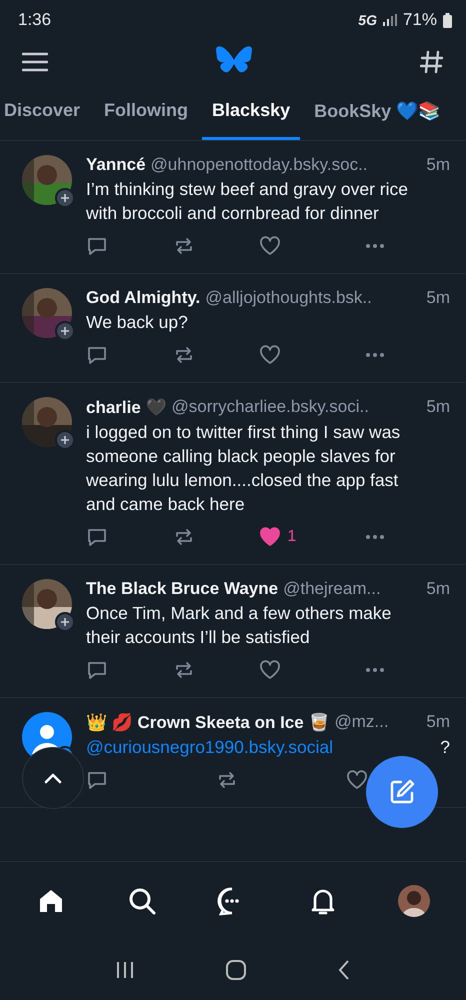 Image resolution: width=466 pixels, height=1000 pixels. What do you see at coordinates (35, 20) in the screenshot?
I see `status-time: 1:36` at bounding box center [35, 20].